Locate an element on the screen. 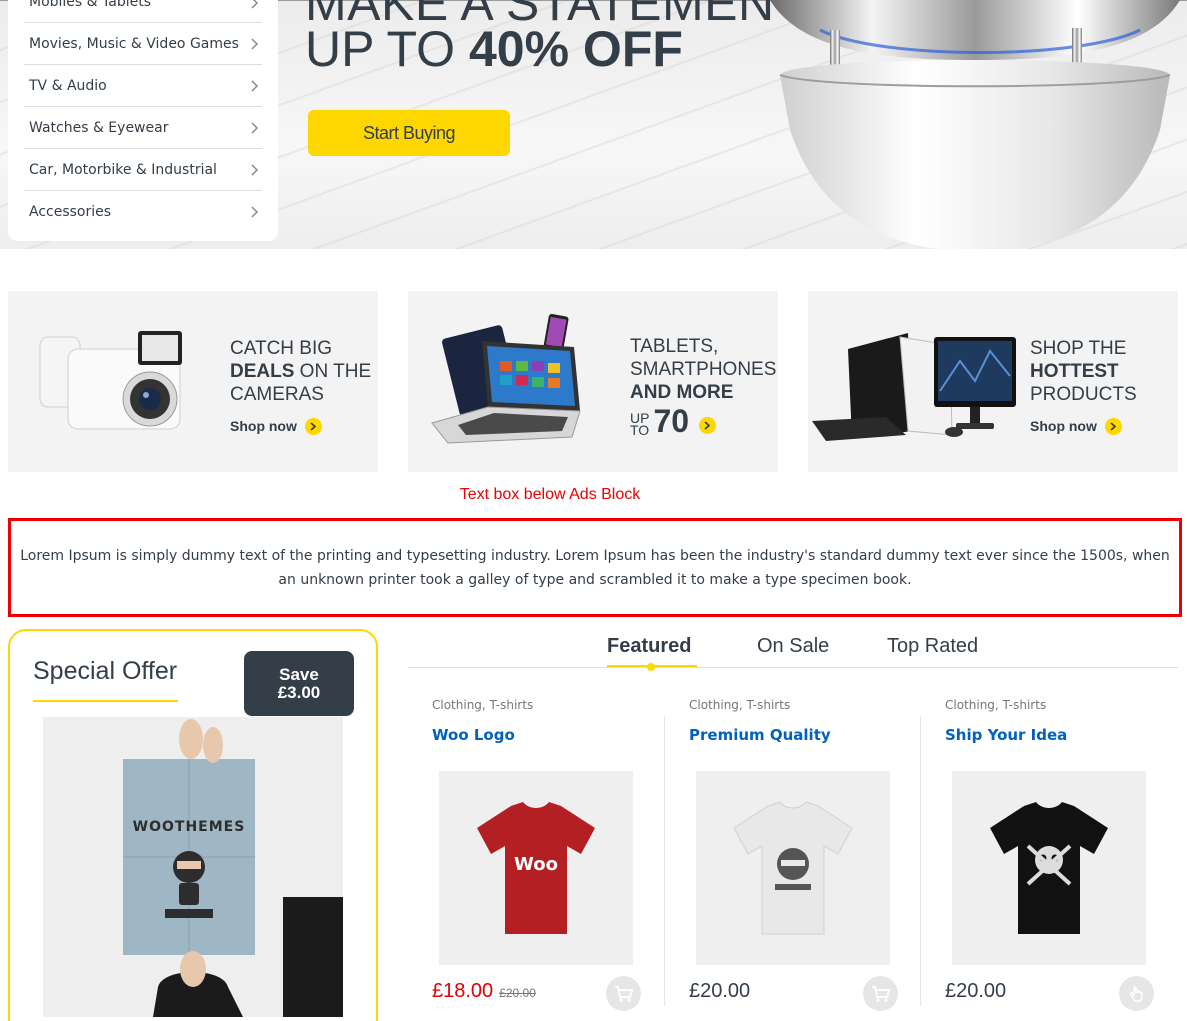 This screenshot has height=1021, width=1187. product-price: £18.00 £20.00 is located at coordinates (484, 991).